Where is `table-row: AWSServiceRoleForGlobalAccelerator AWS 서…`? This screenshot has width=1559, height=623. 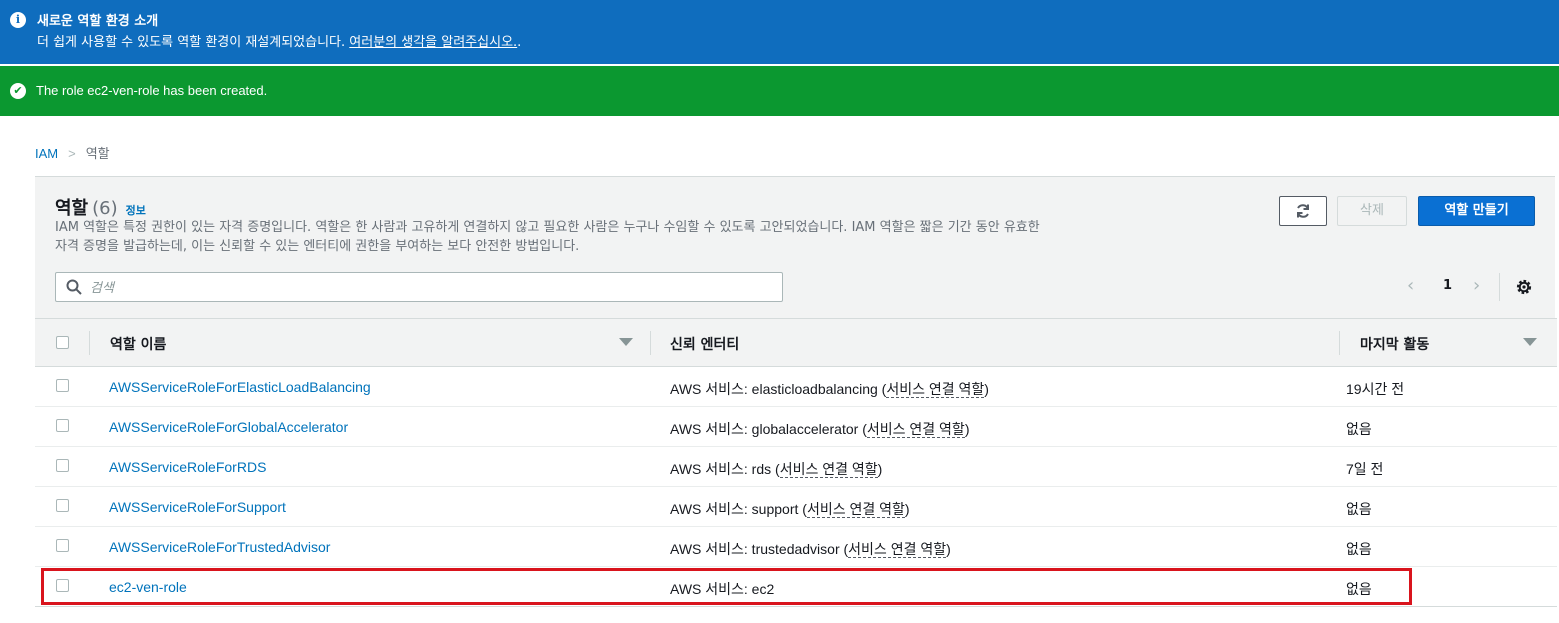
table-row: AWSServiceRoleForGlobalAccelerator AWS 서… is located at coordinates (796, 427).